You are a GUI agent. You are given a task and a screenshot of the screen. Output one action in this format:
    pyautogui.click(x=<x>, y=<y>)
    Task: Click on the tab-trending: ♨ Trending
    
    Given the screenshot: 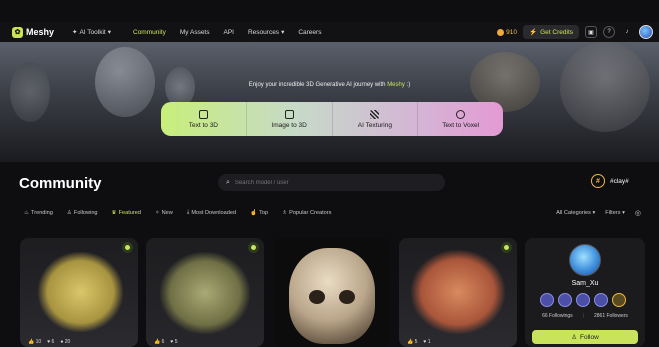 What is the action you would take?
    pyautogui.click(x=38, y=212)
    